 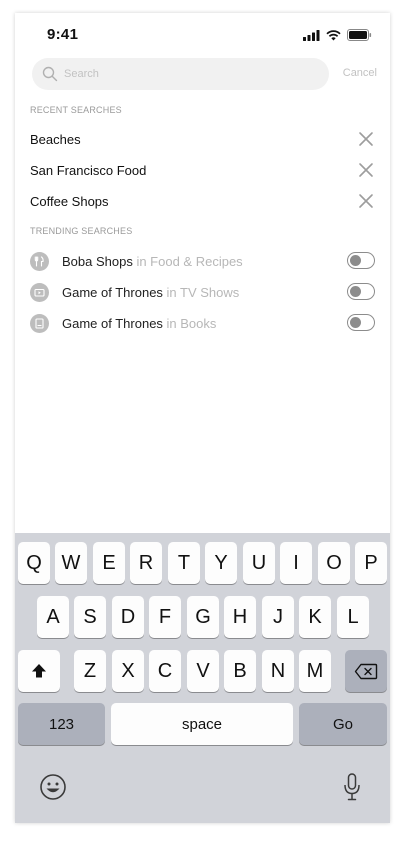 I want to click on status-time: 9:41, so click(x=63, y=34).